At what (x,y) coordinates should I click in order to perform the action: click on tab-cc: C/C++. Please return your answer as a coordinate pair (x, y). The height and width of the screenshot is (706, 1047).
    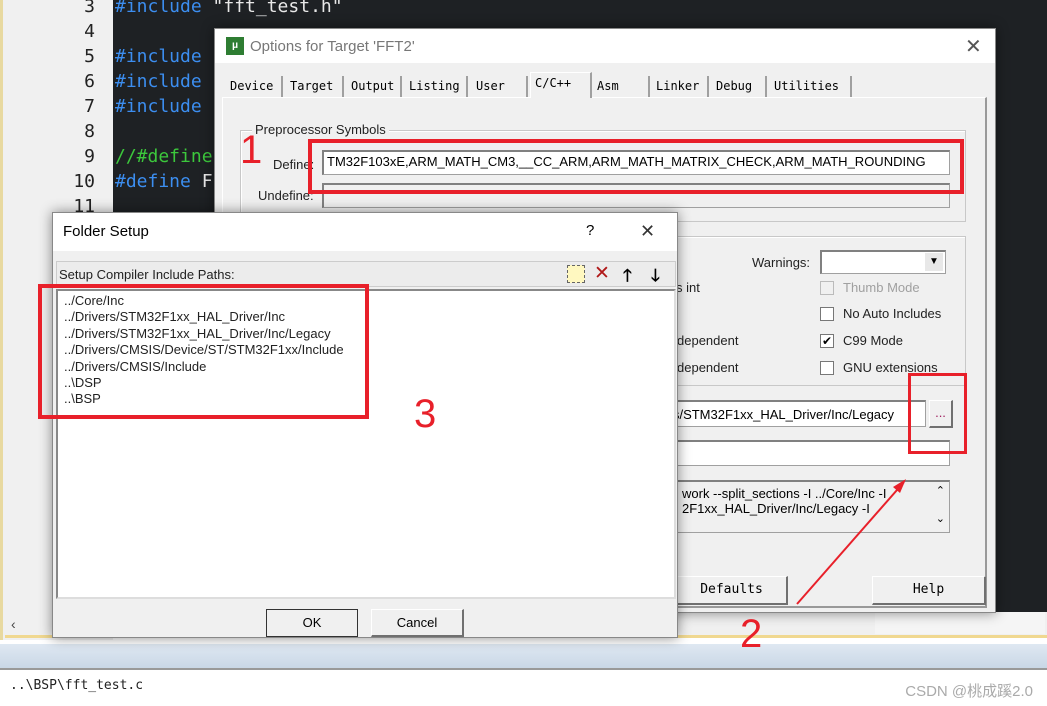
    Looking at the image, I should click on (561, 85).